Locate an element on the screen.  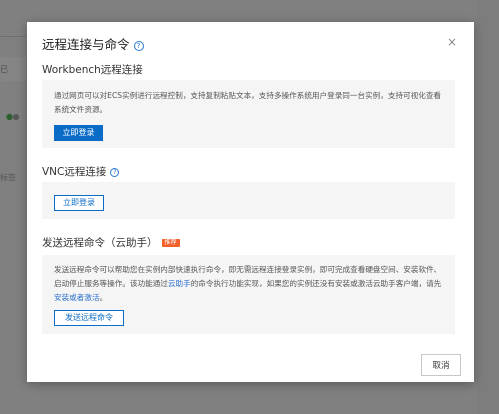
cancel-button: 取消 is located at coordinates (441, 365).